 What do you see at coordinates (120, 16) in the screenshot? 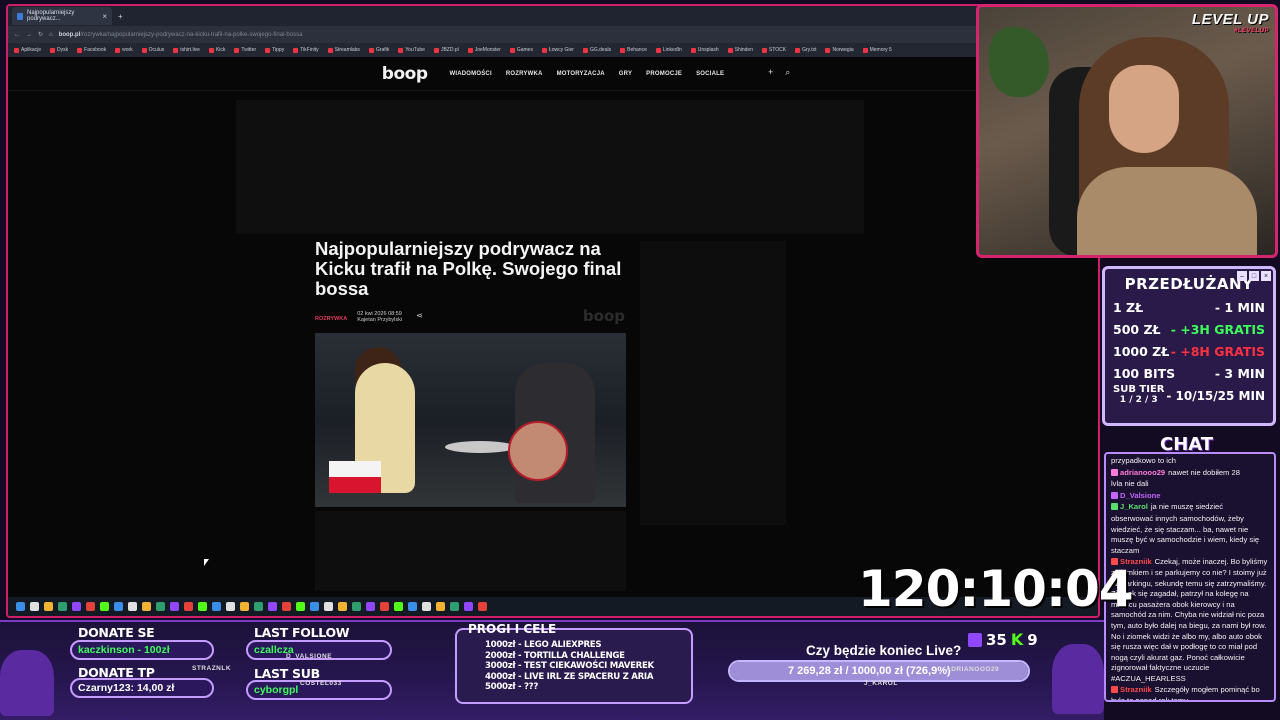
I see `new-tab-icon: +` at bounding box center [120, 16].